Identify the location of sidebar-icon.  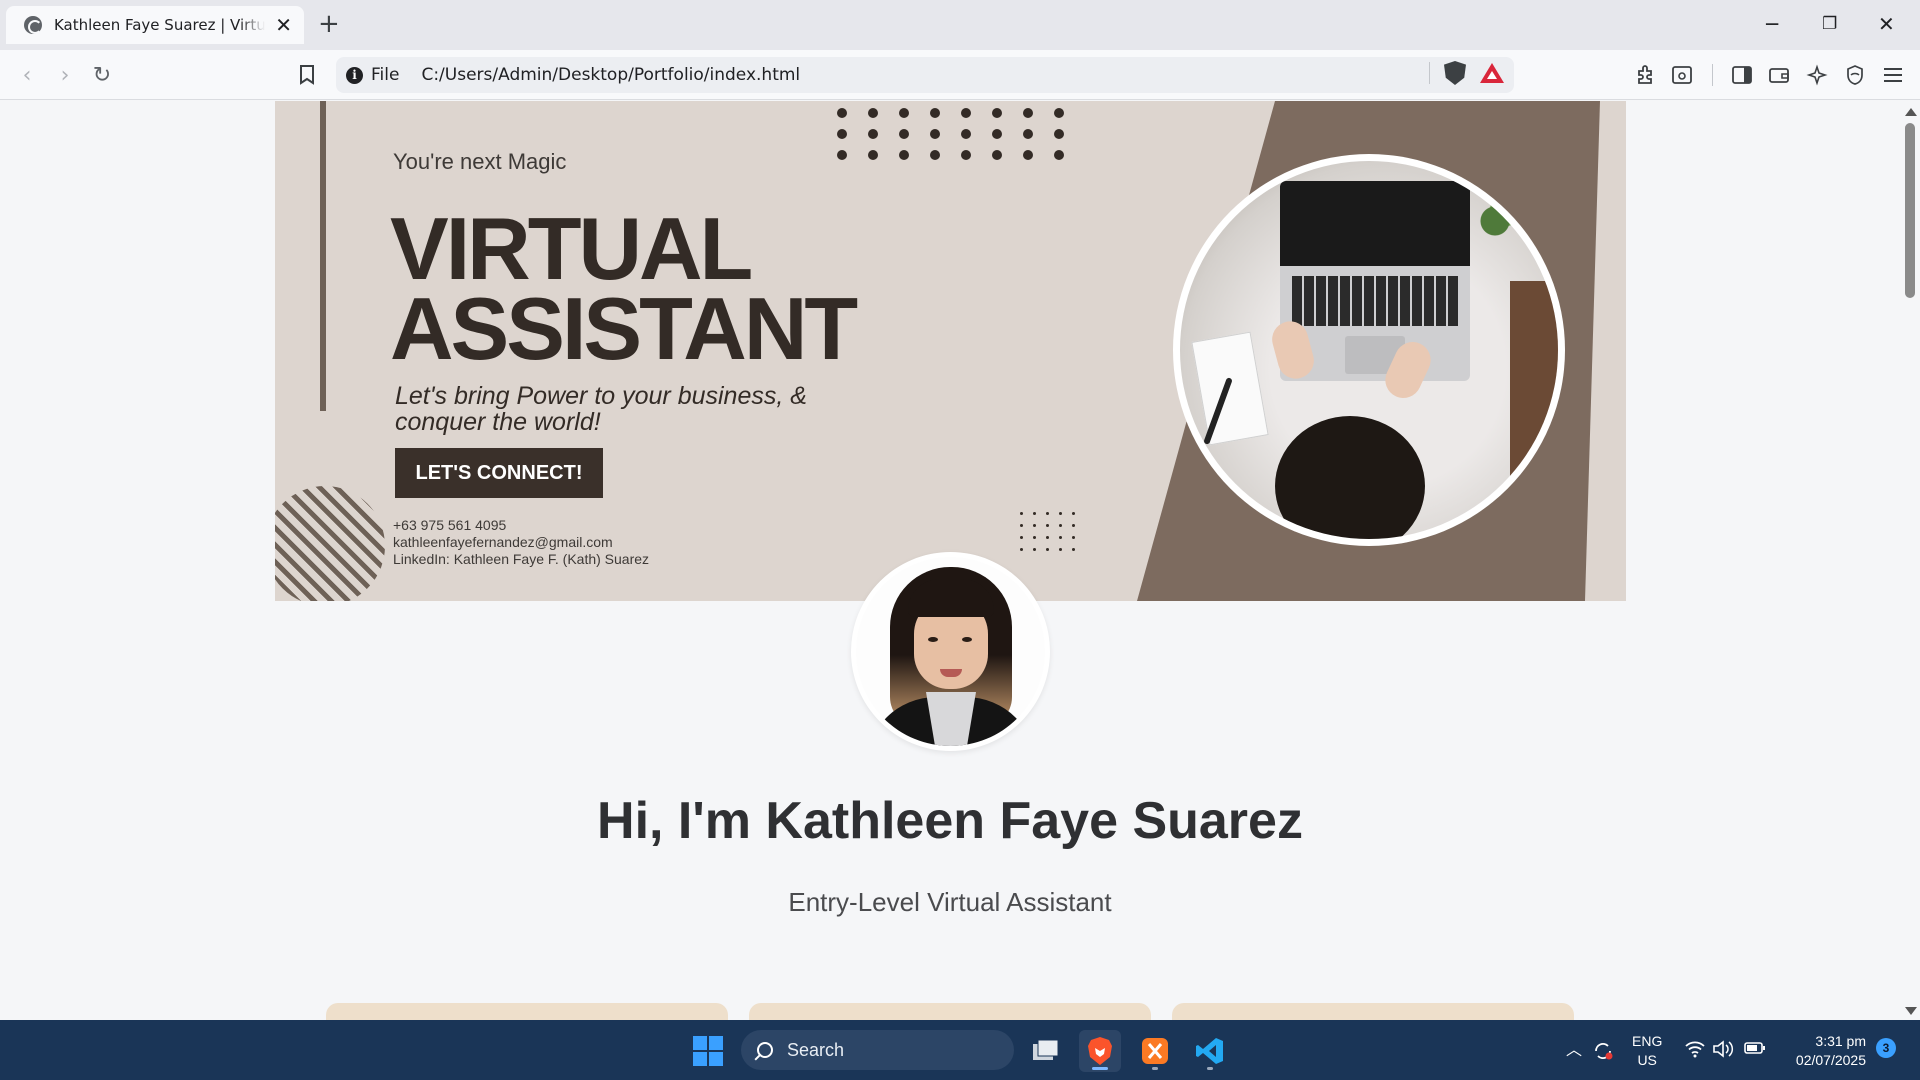
(1742, 75).